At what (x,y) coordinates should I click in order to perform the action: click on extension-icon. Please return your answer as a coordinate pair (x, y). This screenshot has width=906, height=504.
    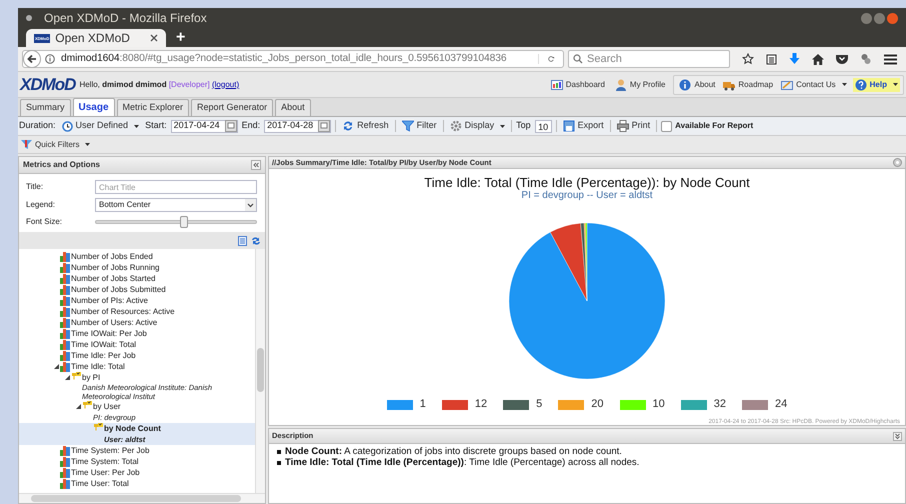
    Looking at the image, I should click on (866, 59).